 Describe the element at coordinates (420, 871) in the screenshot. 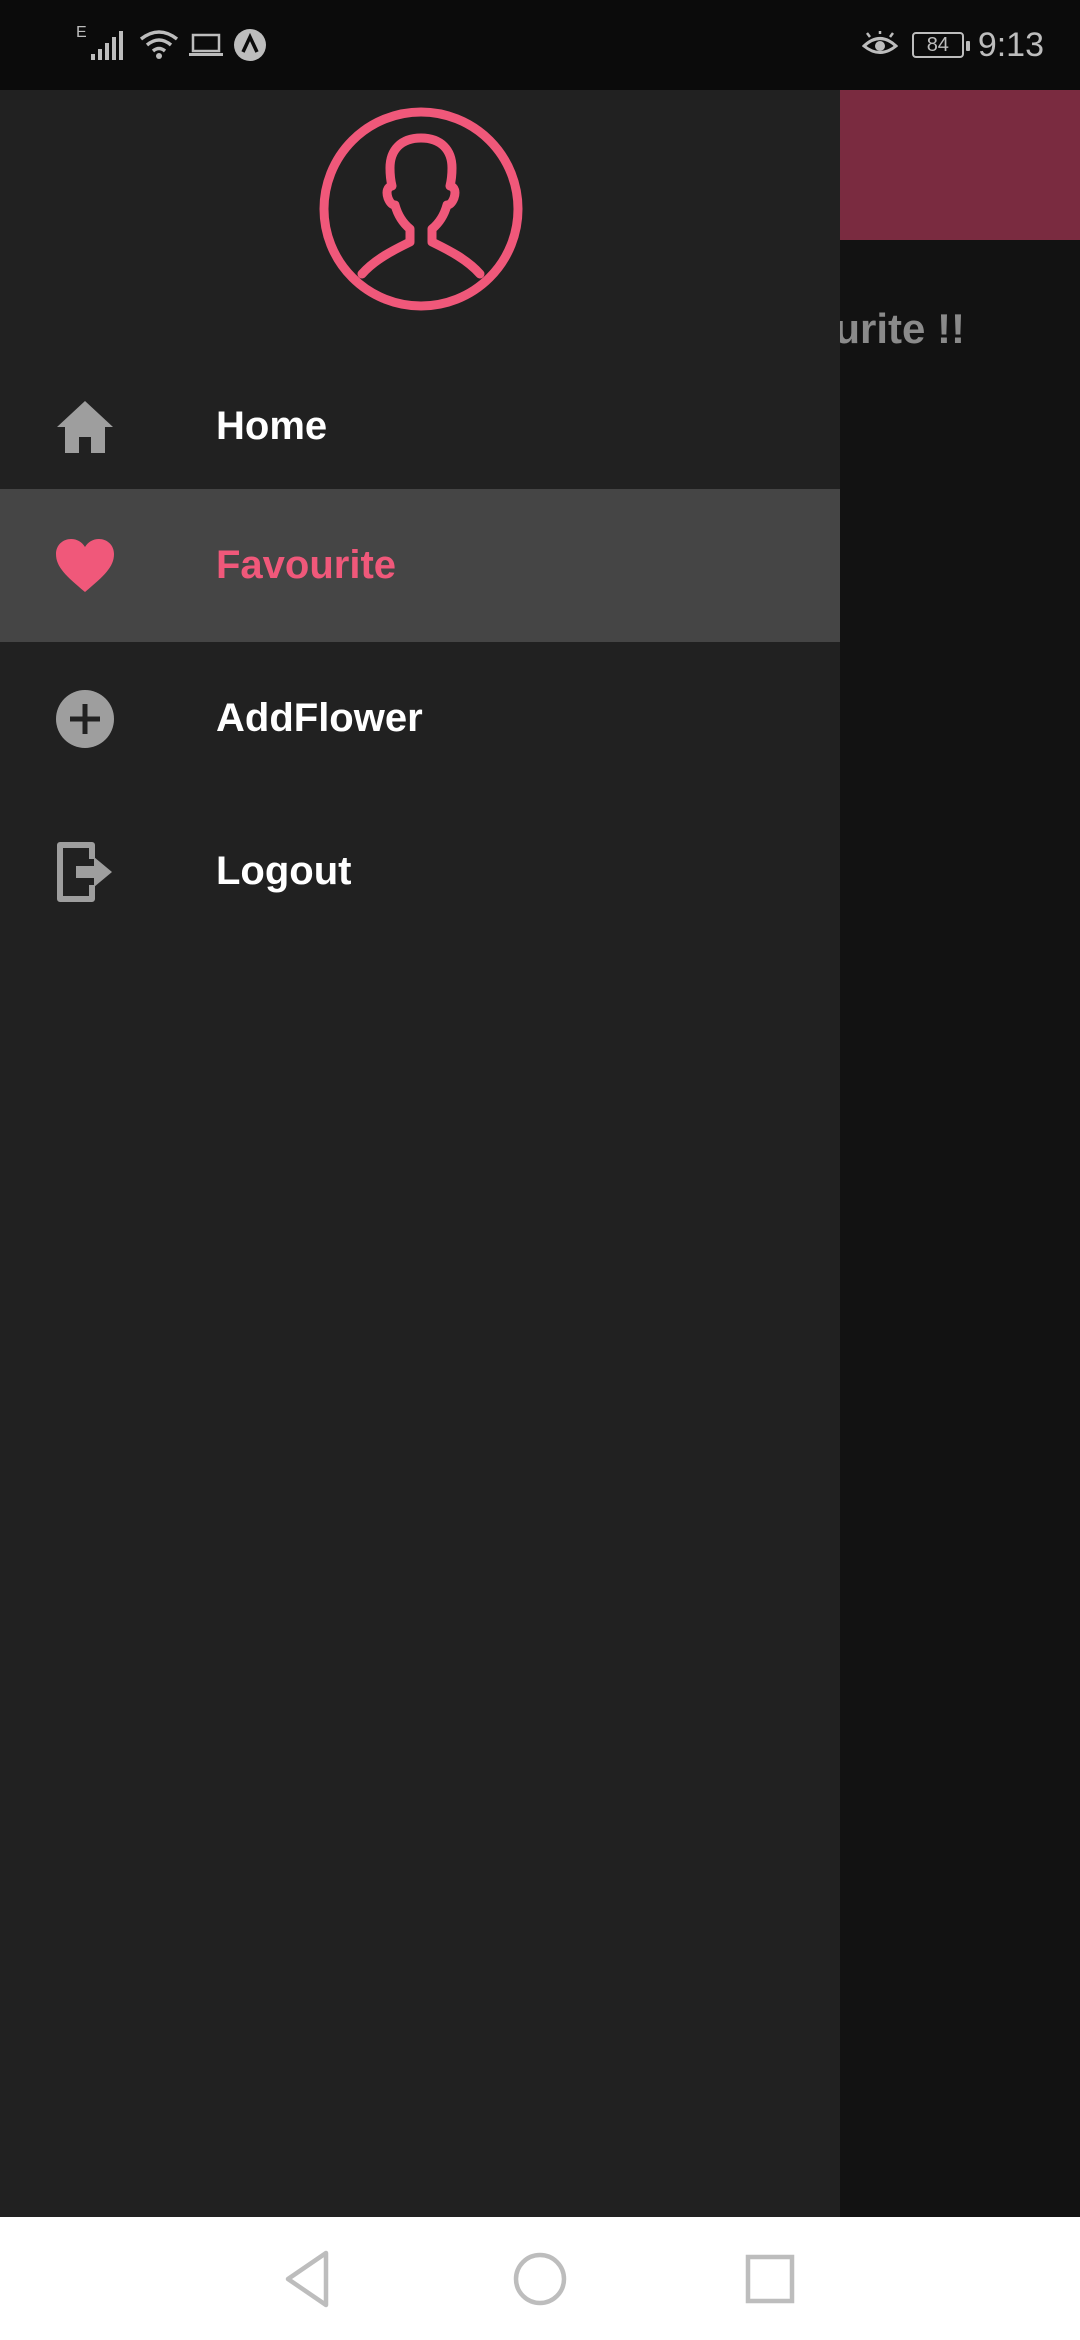

I see `drawer-item-logout: Logout` at that location.